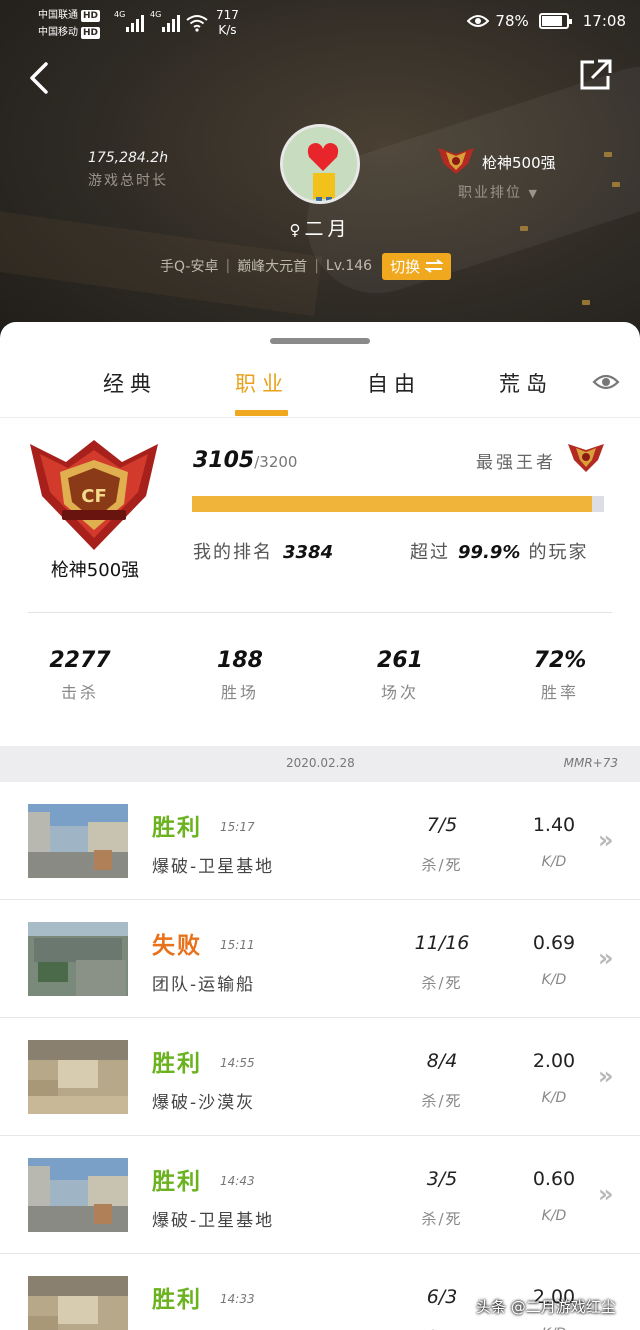  Describe the element at coordinates (456, 161) in the screenshot. I see `rank-emblem-icon` at that location.